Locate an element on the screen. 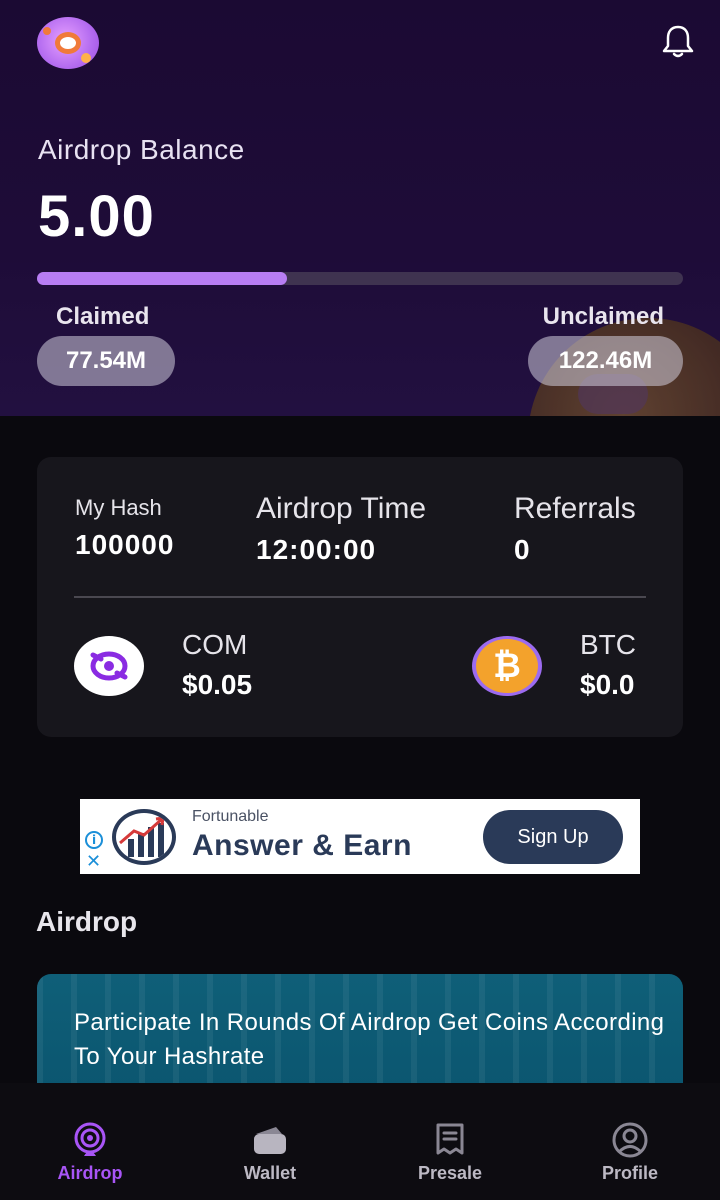  receipt-icon is located at coordinates (450, 1140).